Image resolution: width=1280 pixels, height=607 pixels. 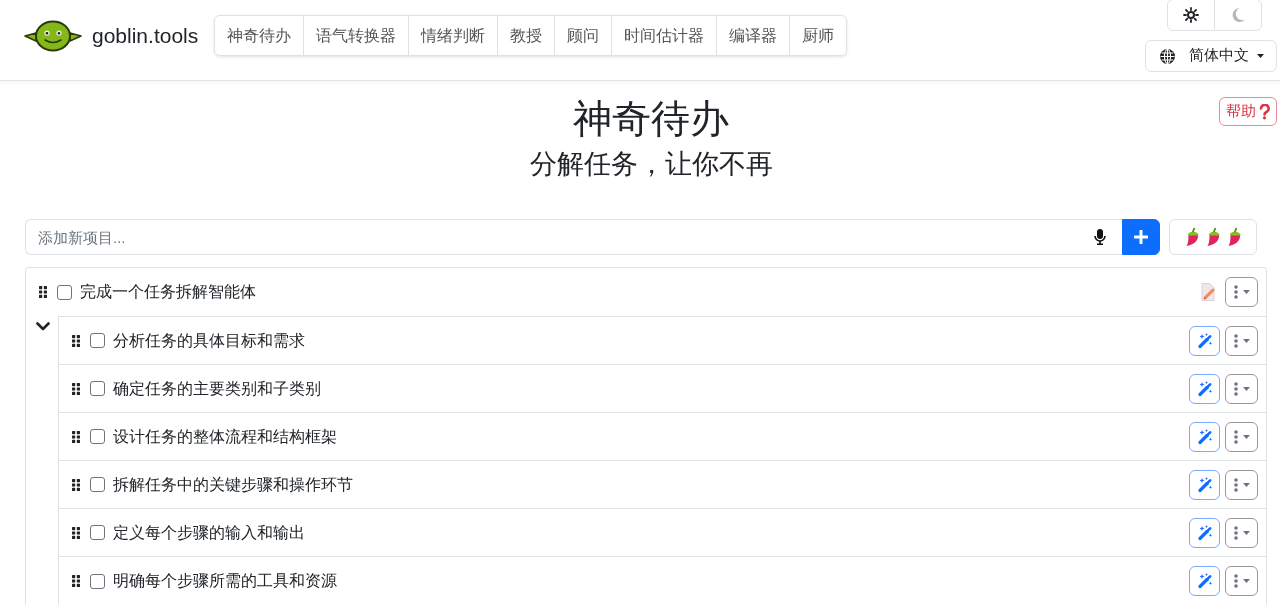 What do you see at coordinates (651, 164) in the screenshot?
I see `page-subtitle: 分解任务，让你不再` at bounding box center [651, 164].